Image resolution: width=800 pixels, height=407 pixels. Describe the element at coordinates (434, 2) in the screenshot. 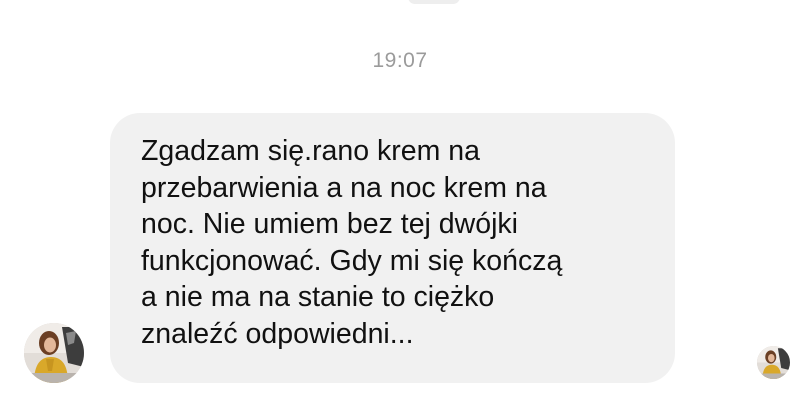

I see `previous-message-edge` at that location.